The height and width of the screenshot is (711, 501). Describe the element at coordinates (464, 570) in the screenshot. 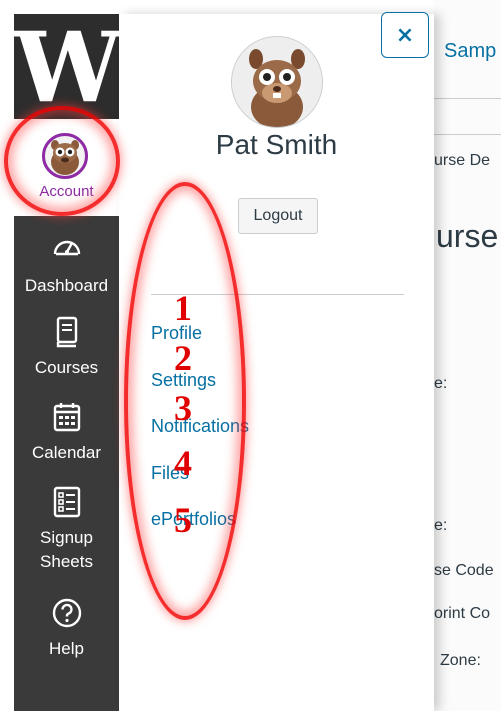

I see `field-label: se Code` at that location.